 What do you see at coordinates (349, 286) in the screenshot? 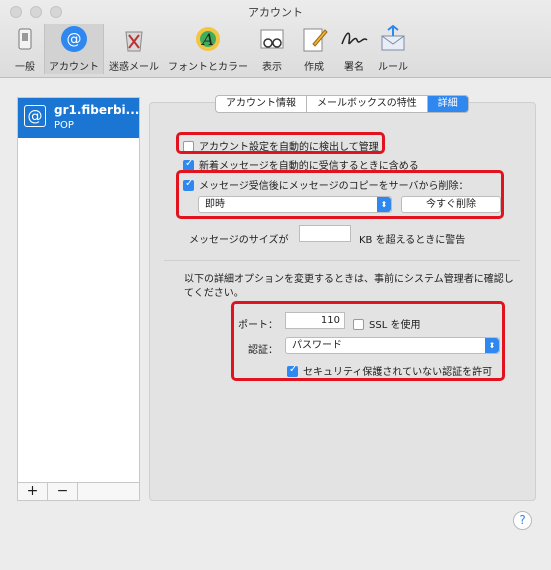
I see `admin-note: 以下の詳細オプションを変更するときは、事前にシステム管理者に確認してください。` at bounding box center [349, 286].